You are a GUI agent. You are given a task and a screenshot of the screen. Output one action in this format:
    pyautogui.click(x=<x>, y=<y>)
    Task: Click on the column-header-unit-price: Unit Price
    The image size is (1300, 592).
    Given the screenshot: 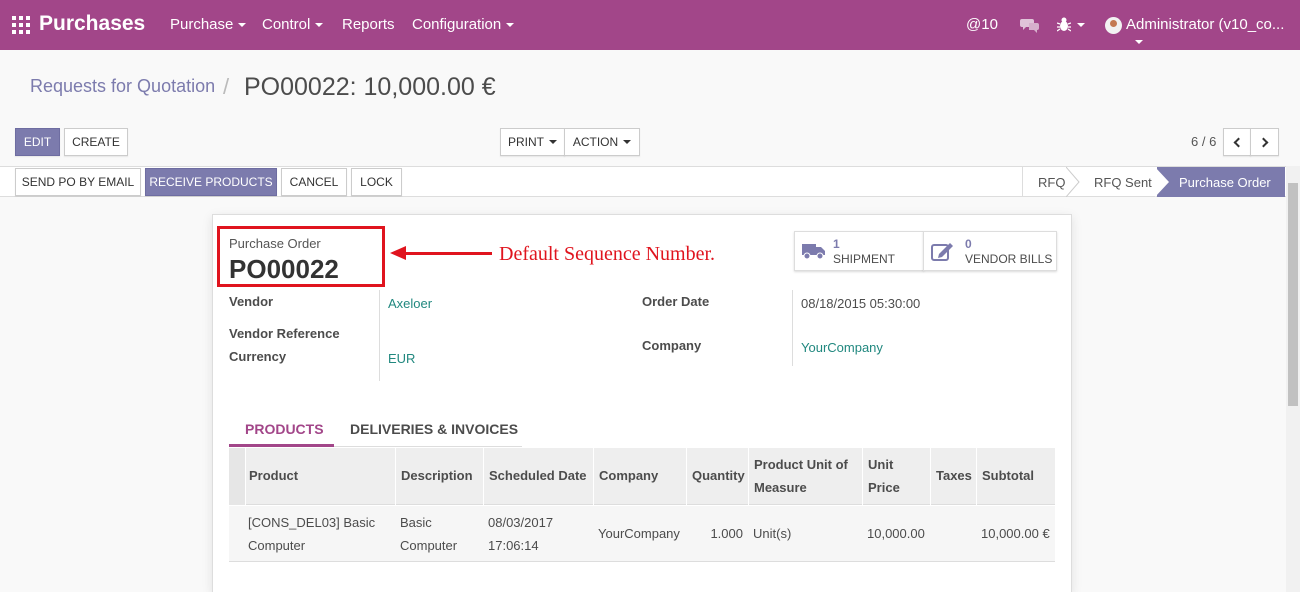 What is the action you would take?
    pyautogui.click(x=896, y=476)
    